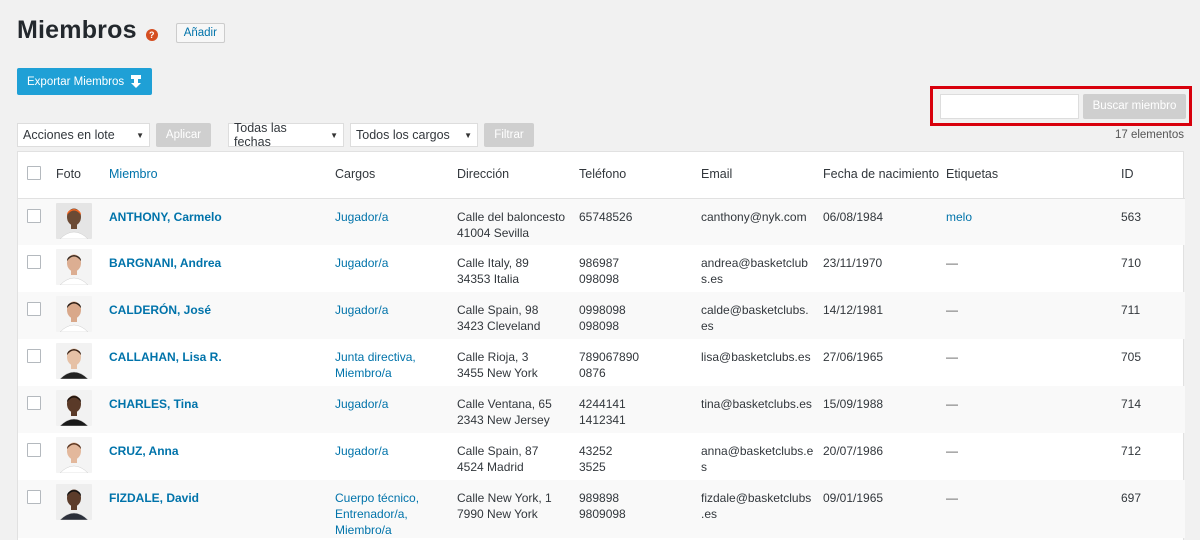  What do you see at coordinates (1134, 106) in the screenshot?
I see `search-member-button: Buscar miembro` at bounding box center [1134, 106].